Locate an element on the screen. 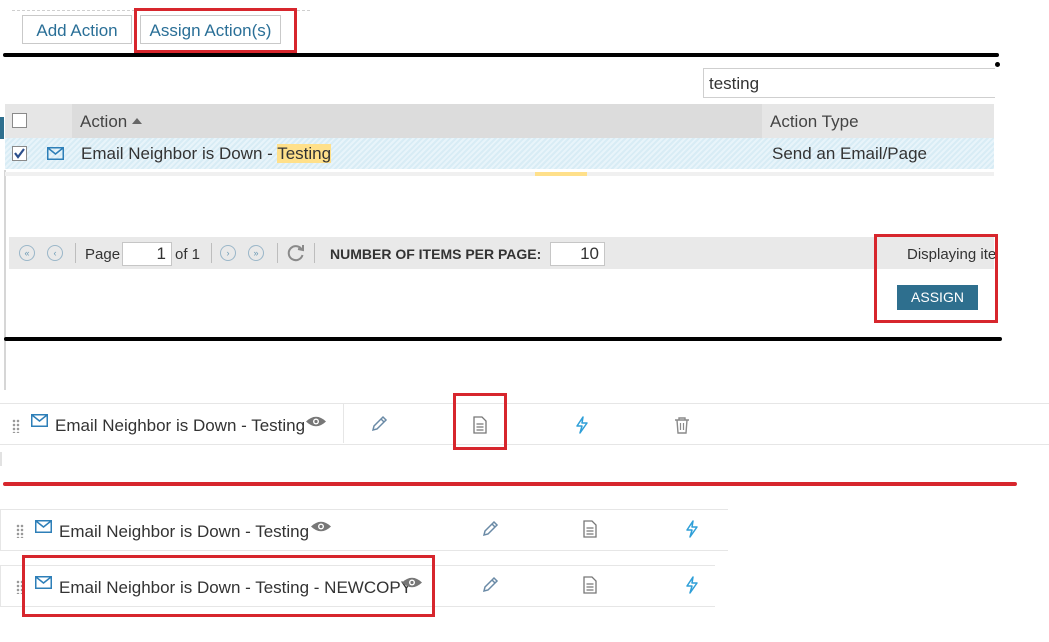 Image resolution: width=1049 pixels, height=642 pixels. select-all-checkbox is located at coordinates (19, 120).